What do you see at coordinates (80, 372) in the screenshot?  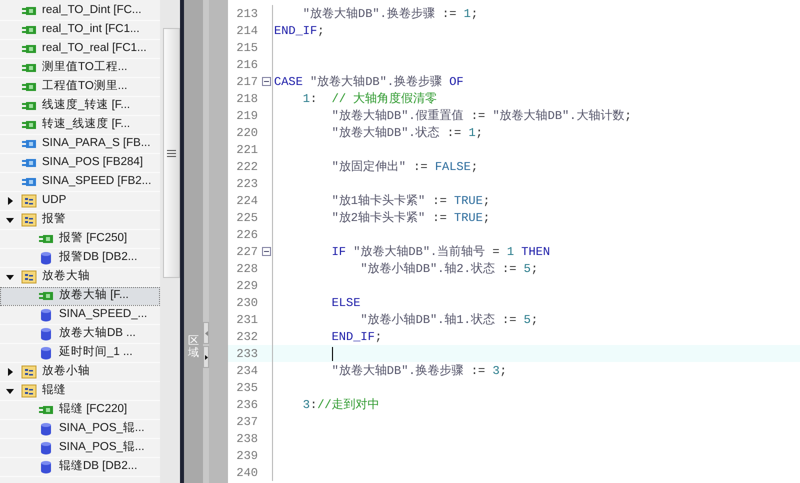 I see `tree-item: 放卷小轴` at bounding box center [80, 372].